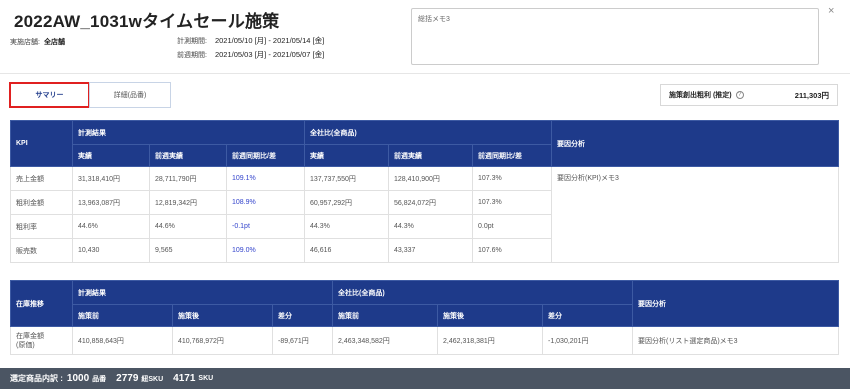  I want to click on prev-period-value: 2021/05/03 [月] - 2021/05/07 [金], so click(269, 54).